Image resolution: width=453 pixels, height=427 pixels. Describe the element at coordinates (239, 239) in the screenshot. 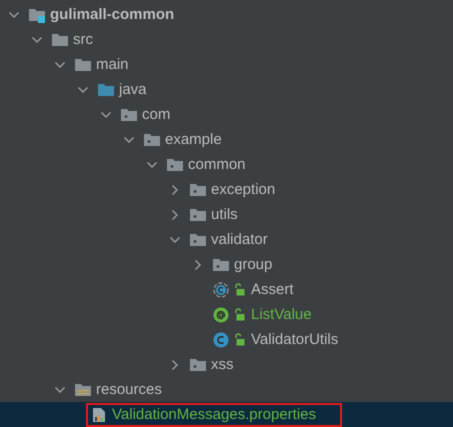

I see `tree-item-label: validator` at that location.